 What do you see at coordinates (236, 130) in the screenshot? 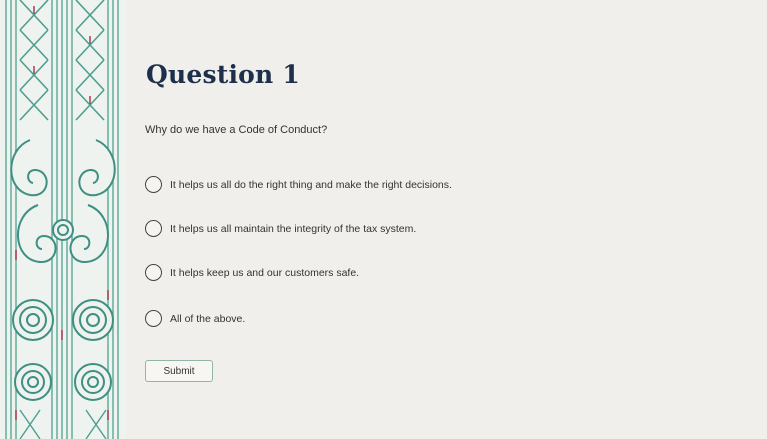
I see `question-prompt: Why do we have a Code of Conduct?` at bounding box center [236, 130].